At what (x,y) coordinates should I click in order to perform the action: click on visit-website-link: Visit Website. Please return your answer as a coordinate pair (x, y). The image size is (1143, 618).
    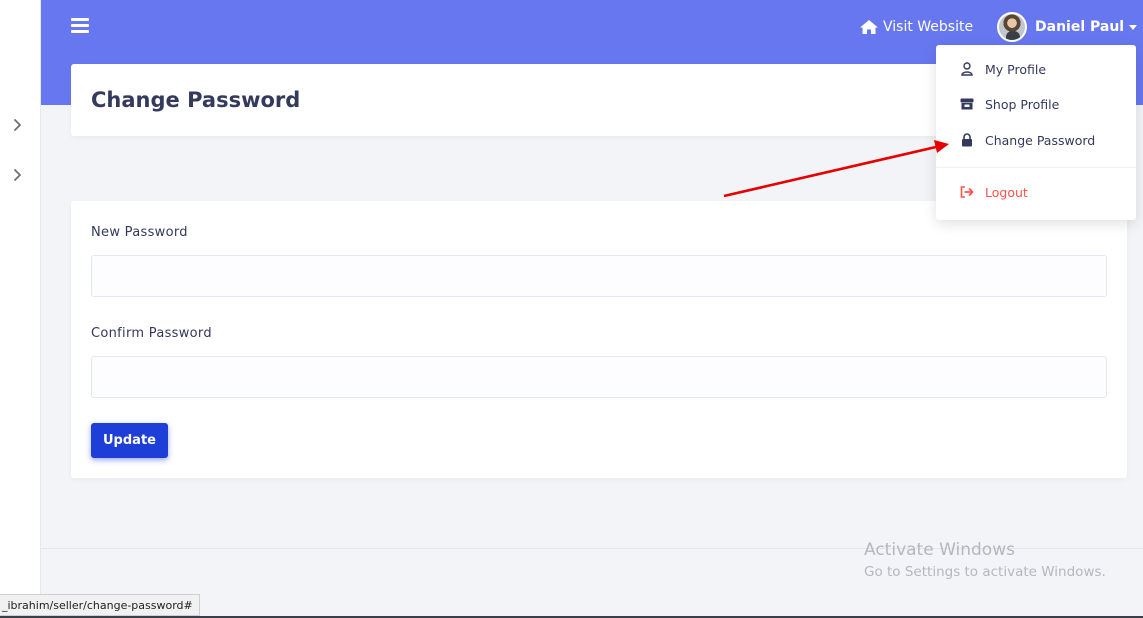
    Looking at the image, I should click on (916, 27).